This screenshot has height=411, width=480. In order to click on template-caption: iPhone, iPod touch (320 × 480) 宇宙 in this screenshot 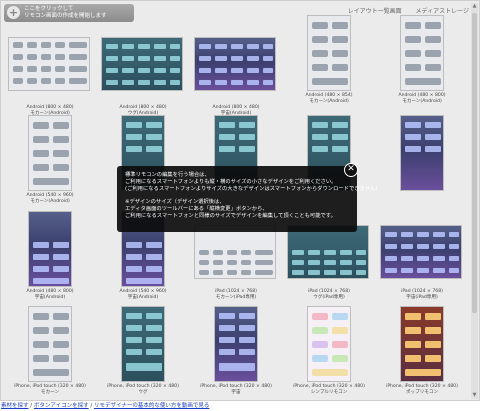, I will do `click(236, 389)`.